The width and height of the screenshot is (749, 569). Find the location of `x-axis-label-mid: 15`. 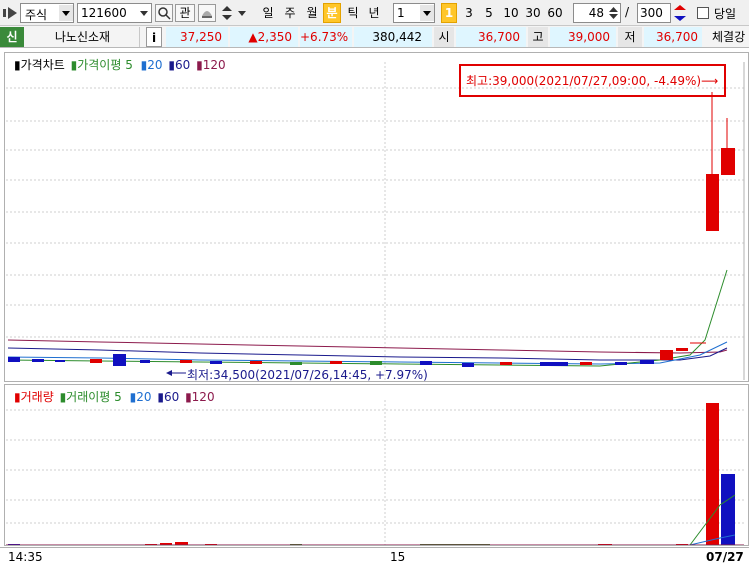

x-axis-label-mid: 15 is located at coordinates (398, 557).